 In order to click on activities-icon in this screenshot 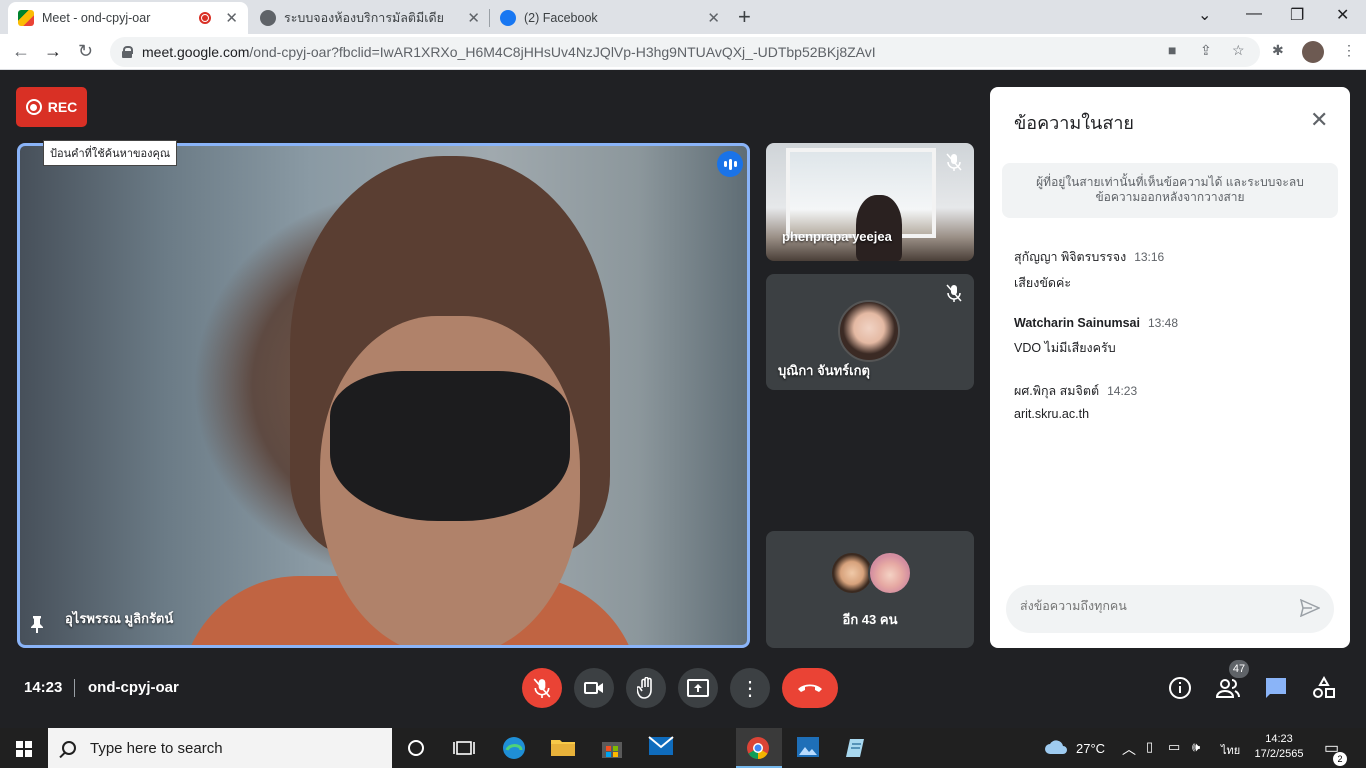, I will do `click(1324, 688)`.